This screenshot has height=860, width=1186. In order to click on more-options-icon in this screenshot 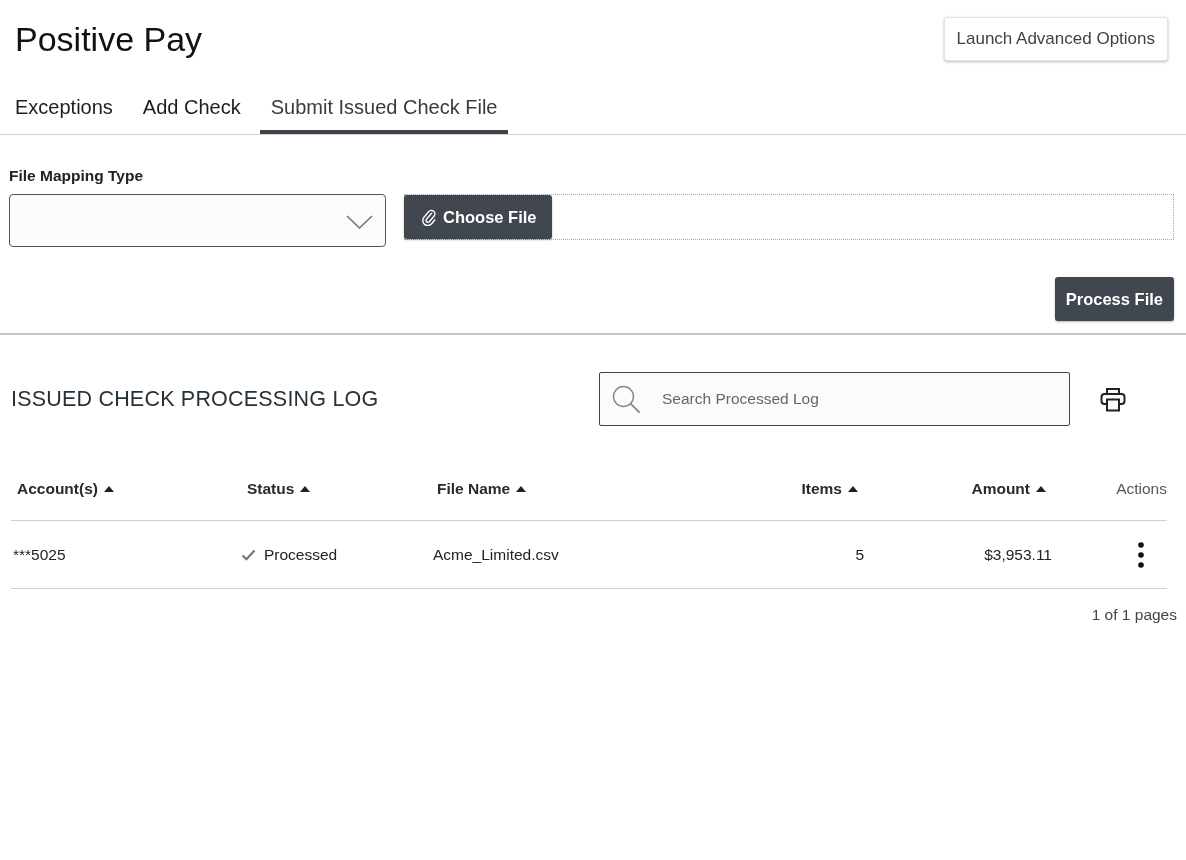, I will do `click(1141, 554)`.